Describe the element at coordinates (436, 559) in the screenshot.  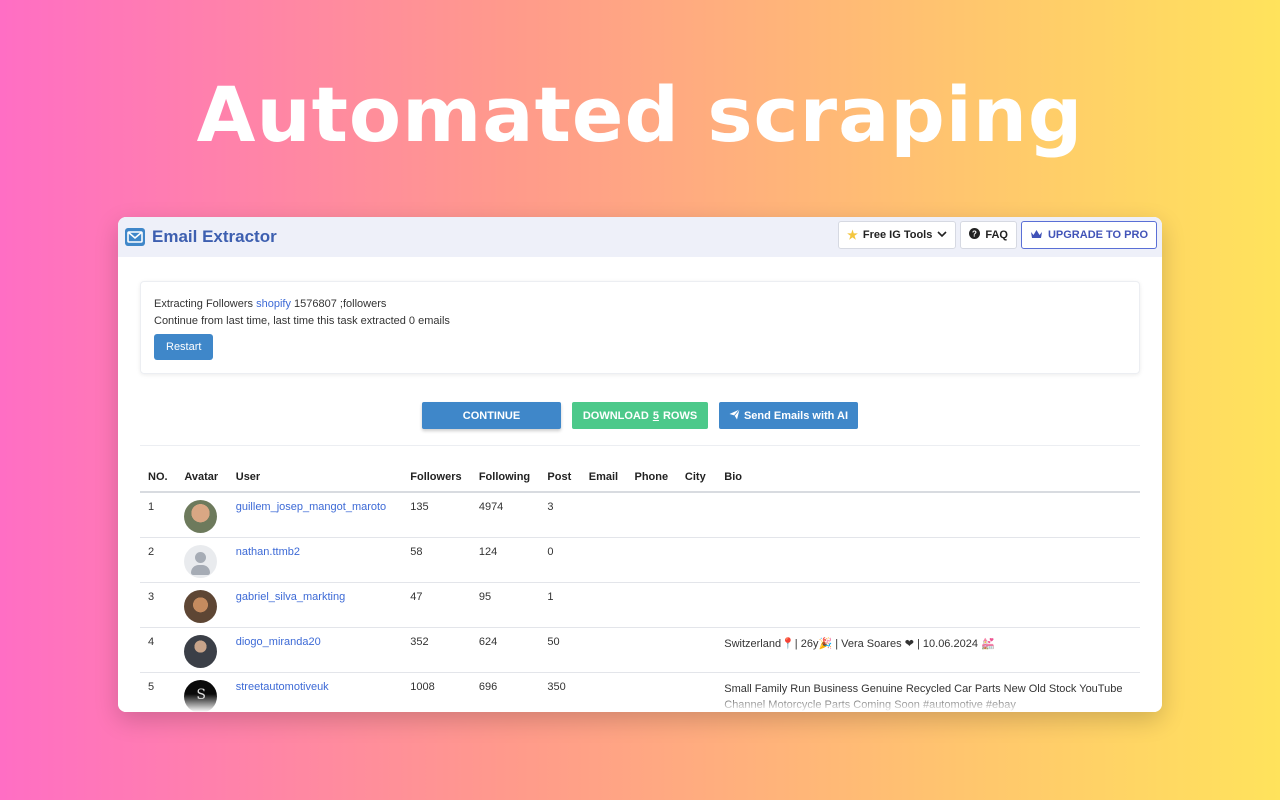
I see `followers-cell: 58` at that location.